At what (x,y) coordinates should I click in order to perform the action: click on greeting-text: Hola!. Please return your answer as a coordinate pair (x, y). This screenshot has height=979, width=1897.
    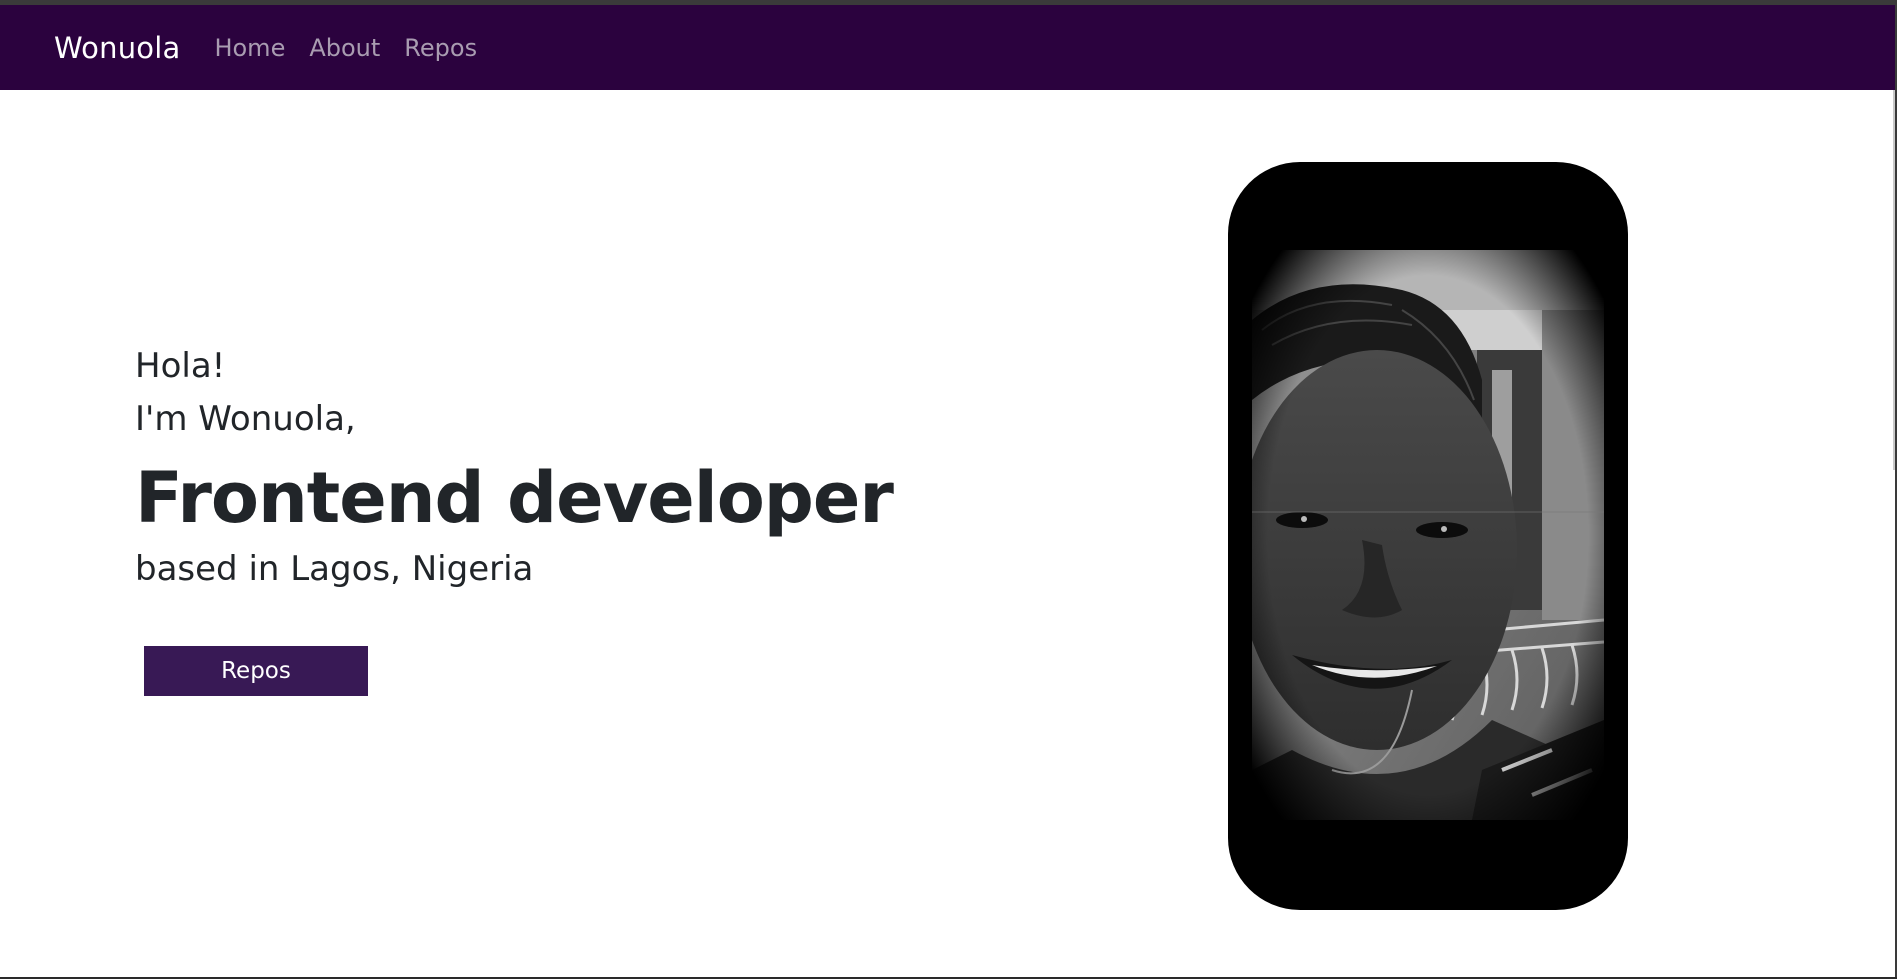
    Looking at the image, I should click on (180, 366).